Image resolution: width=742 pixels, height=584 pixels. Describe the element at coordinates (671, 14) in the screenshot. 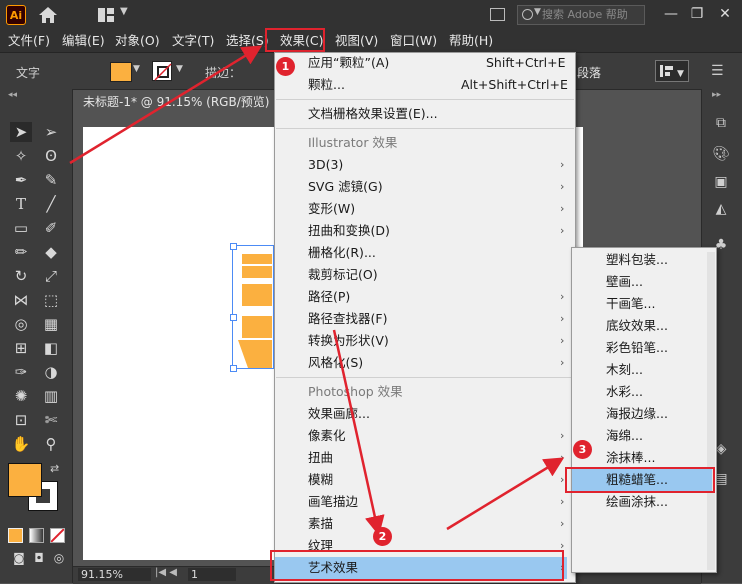

I see `minimize-icon: —` at that location.